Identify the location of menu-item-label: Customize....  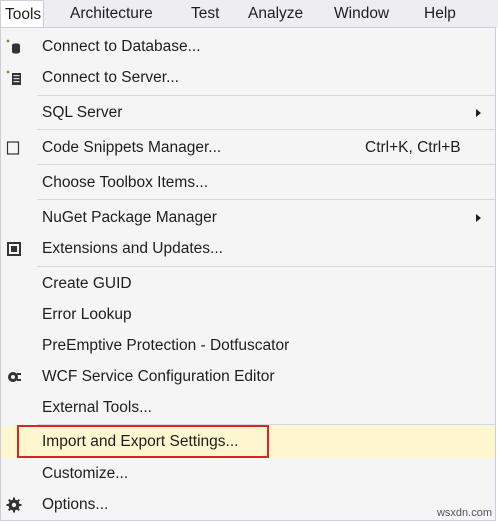
(85, 473).